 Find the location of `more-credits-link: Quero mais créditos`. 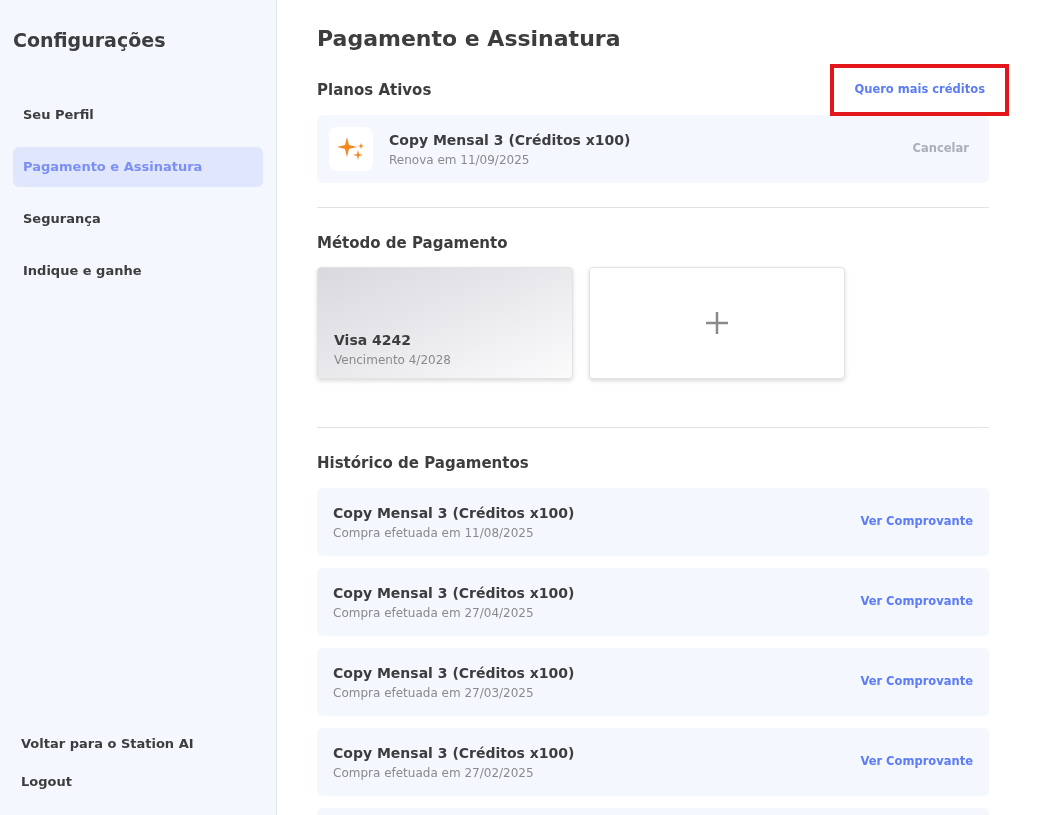

more-credits-link: Quero mais créditos is located at coordinates (919, 90).